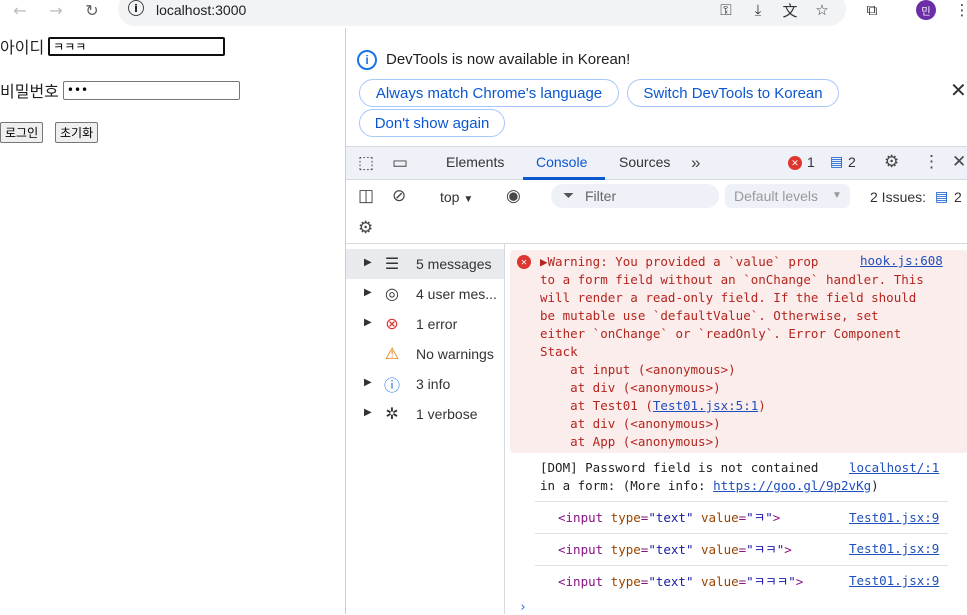 The height and width of the screenshot is (615, 967). I want to click on log-message: <input type="text" value="ㅋㅋ">, so click(675, 550).